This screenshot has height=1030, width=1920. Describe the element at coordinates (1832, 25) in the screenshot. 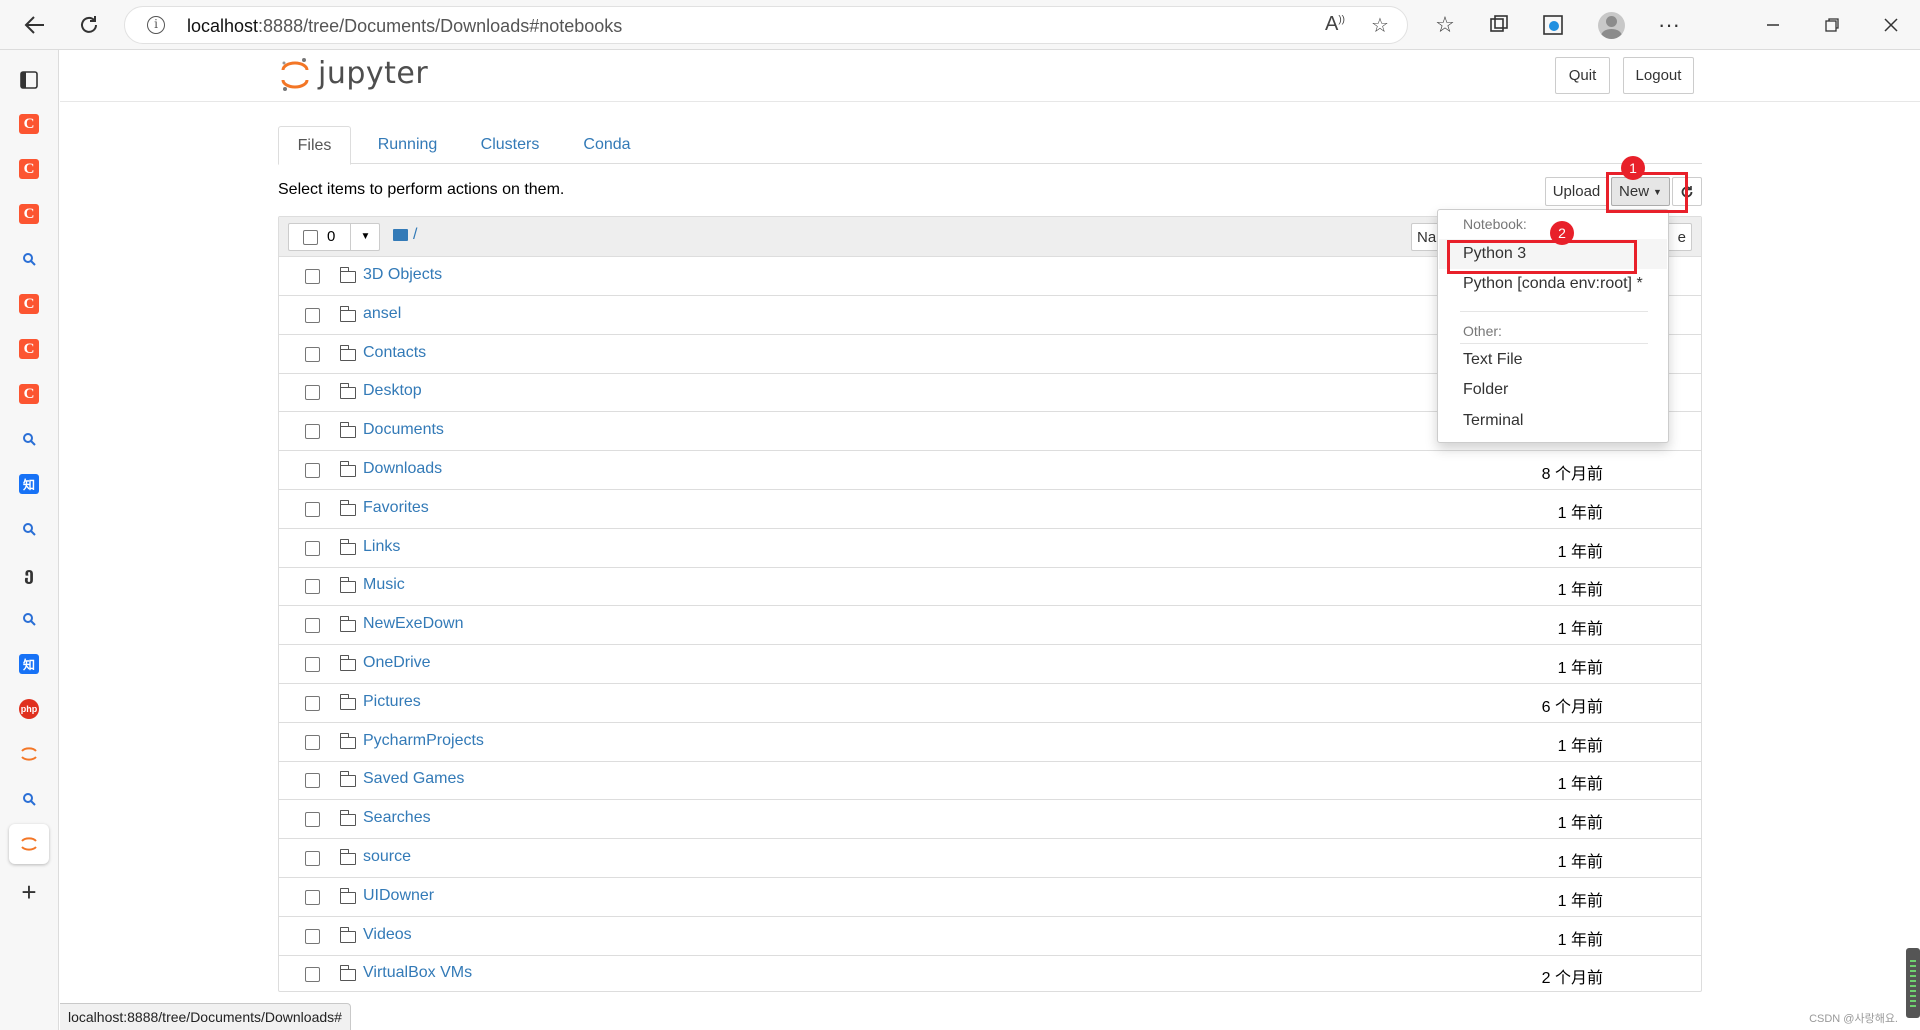

I see `restore-icon` at that location.